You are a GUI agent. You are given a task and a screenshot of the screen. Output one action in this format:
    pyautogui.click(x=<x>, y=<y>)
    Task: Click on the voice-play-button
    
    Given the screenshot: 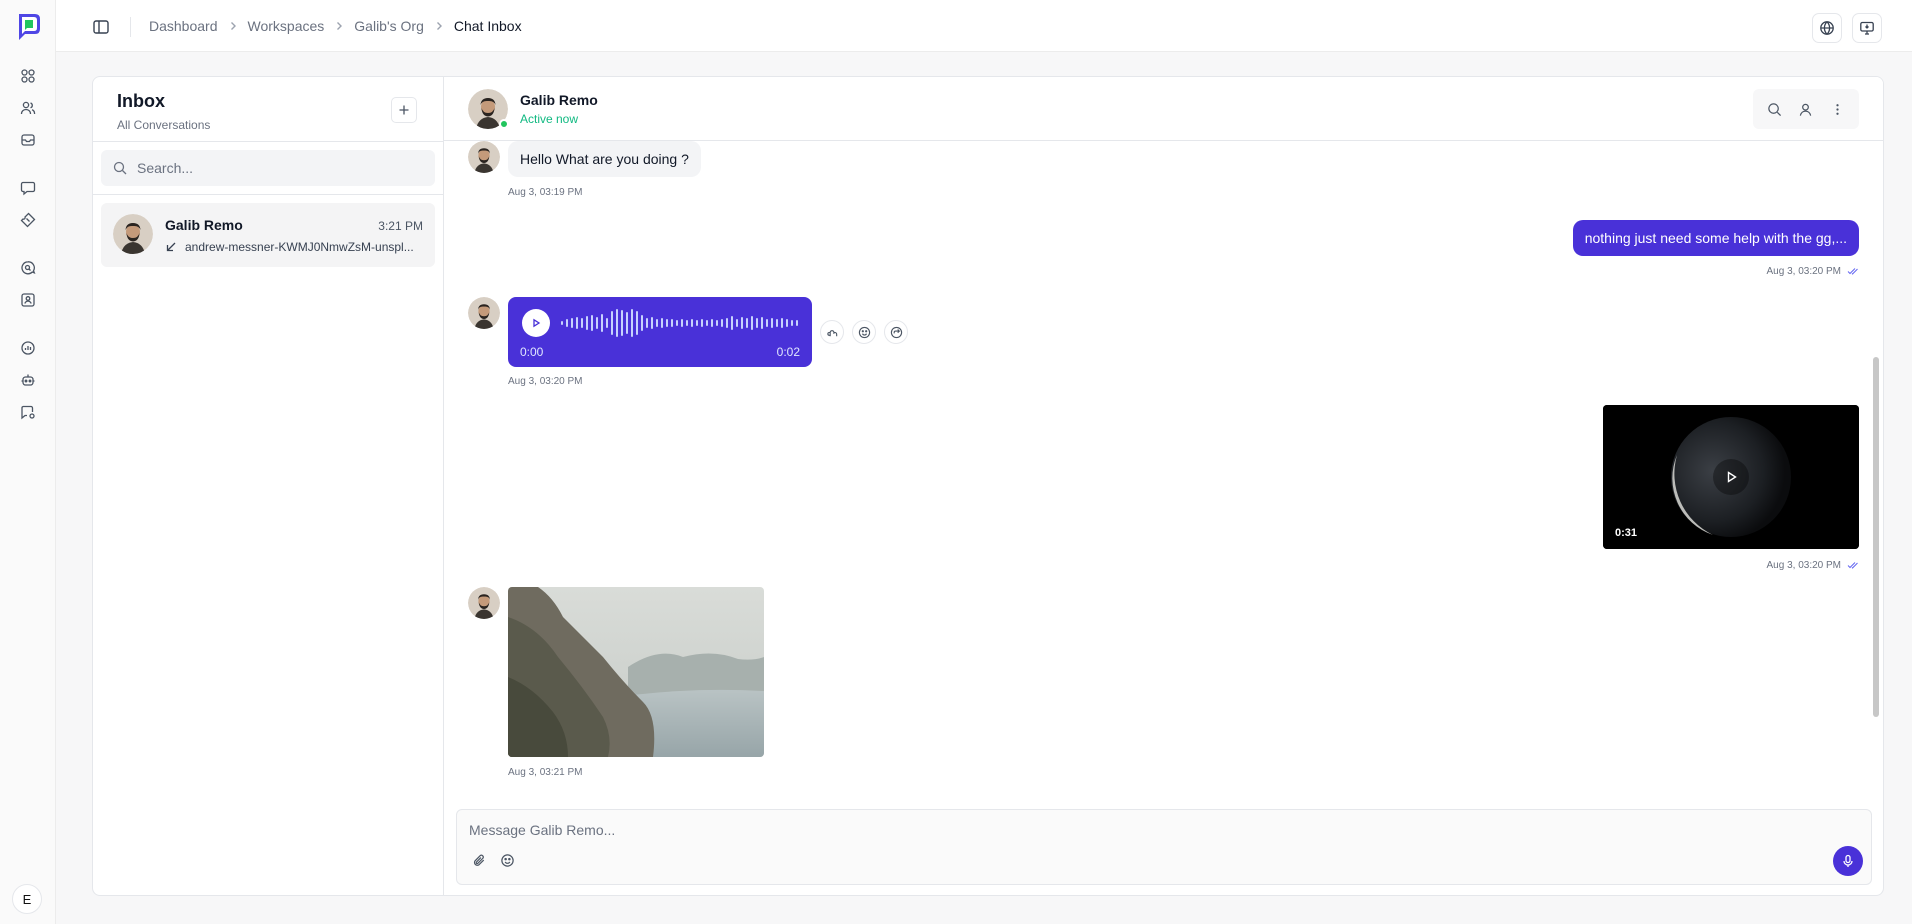 What is the action you would take?
    pyautogui.click(x=536, y=323)
    